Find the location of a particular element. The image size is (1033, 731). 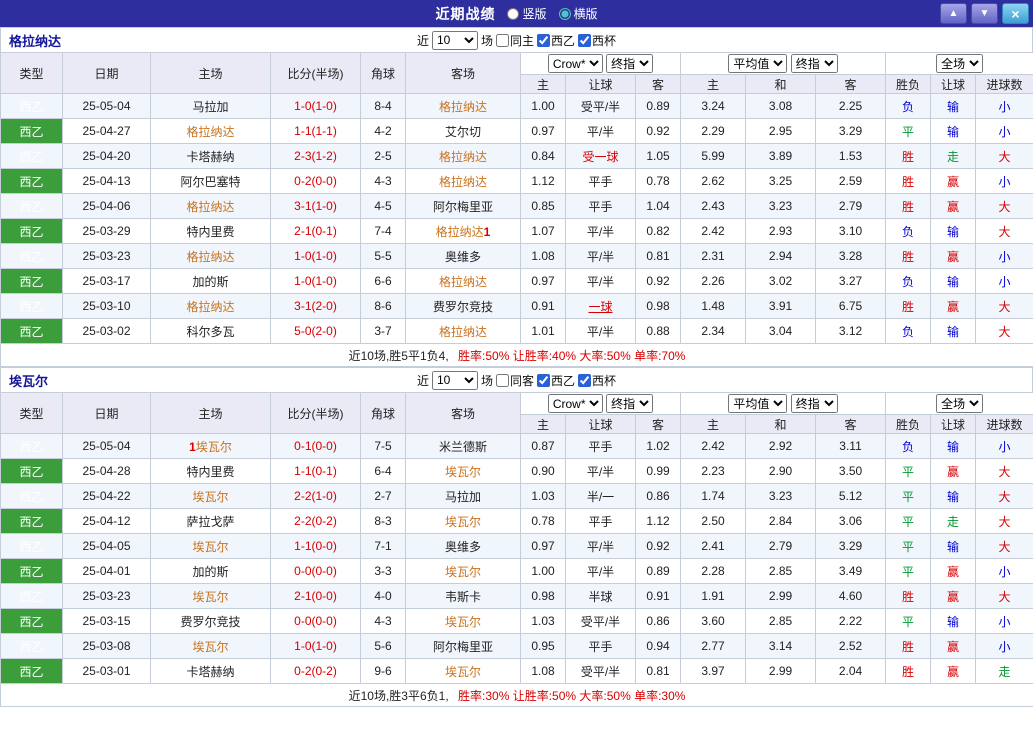

home-team-cell: 格拉纳达 is located at coordinates (210, 206).